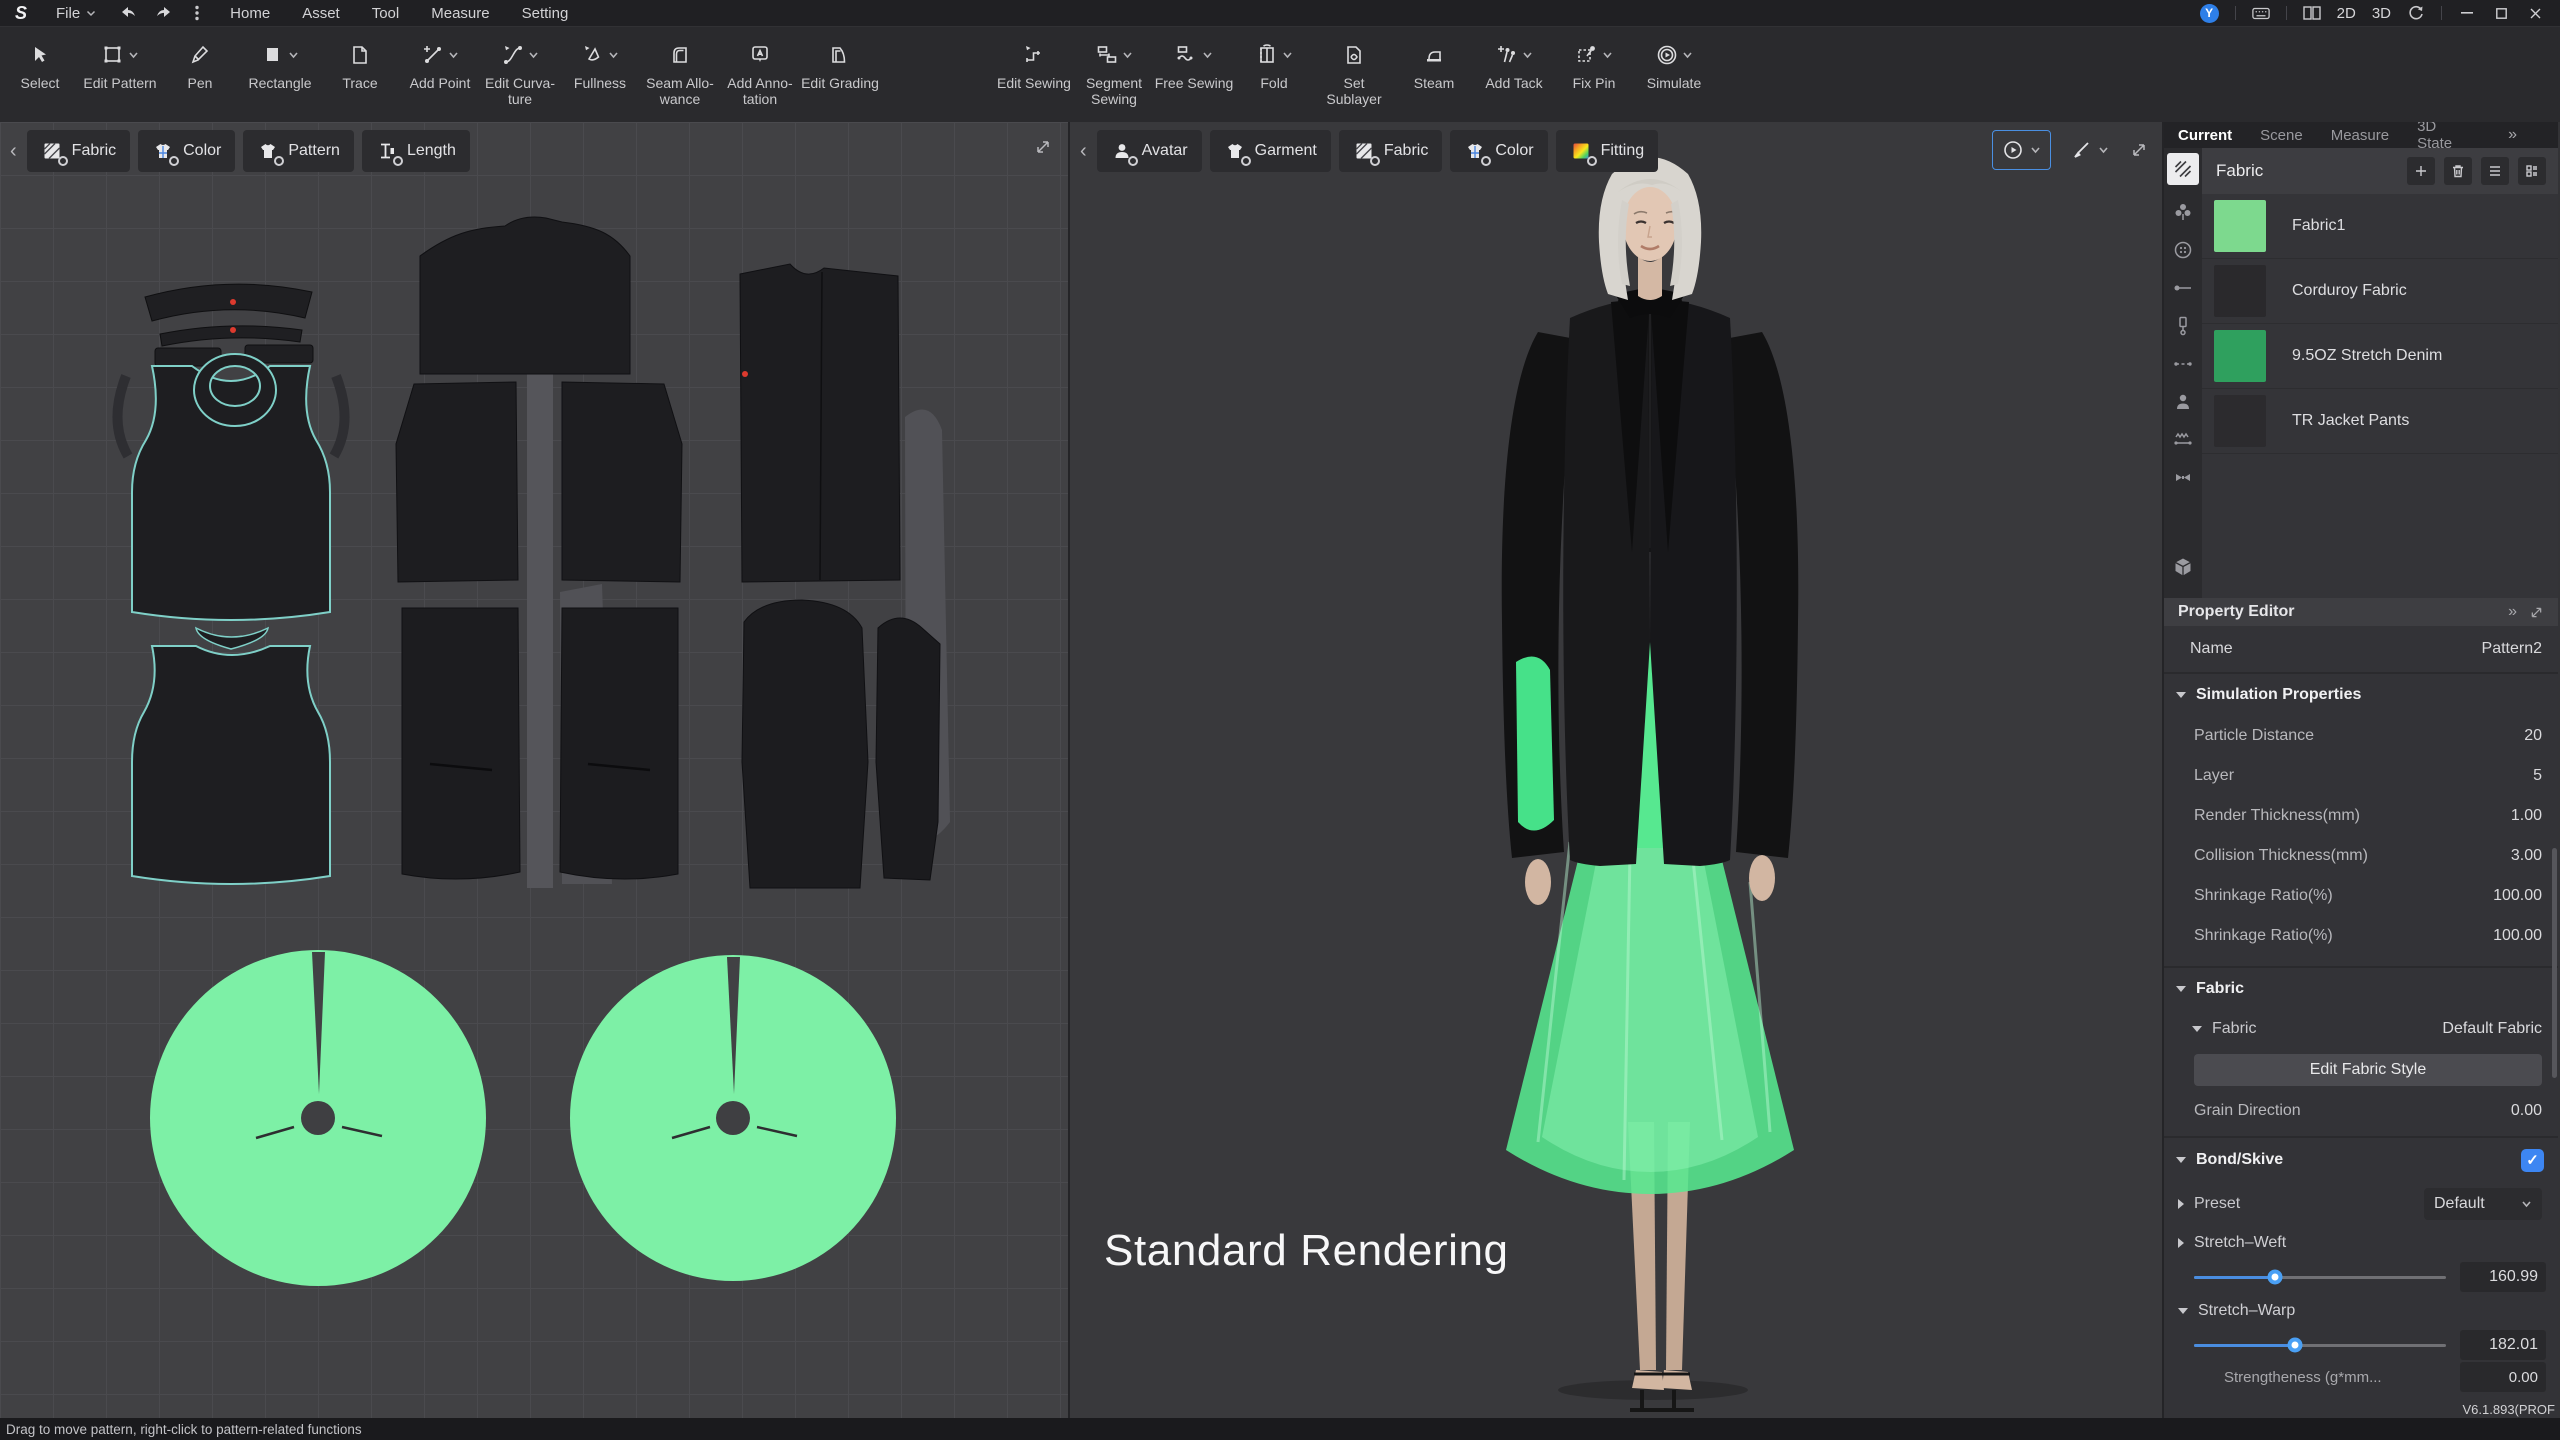 The height and width of the screenshot is (1440, 2560). What do you see at coordinates (600, 65) in the screenshot?
I see `tool-fullness: Fullness` at bounding box center [600, 65].